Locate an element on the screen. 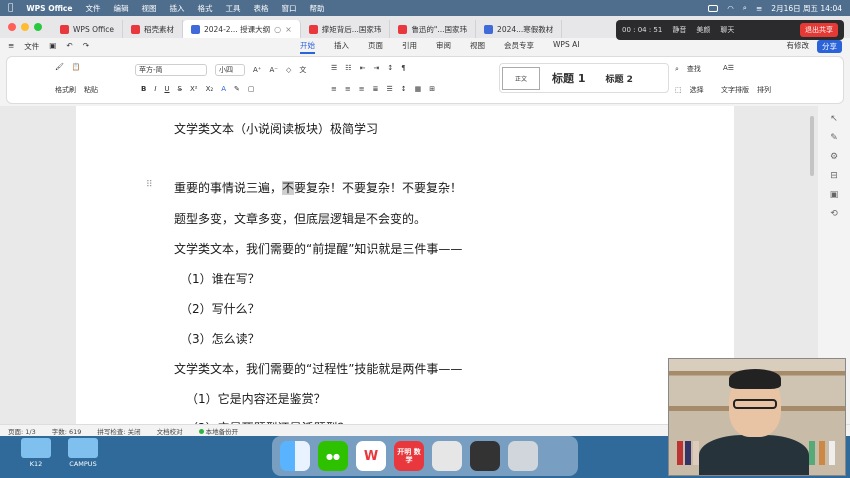  format-painter-button: 格式刷 is located at coordinates (65, 90).